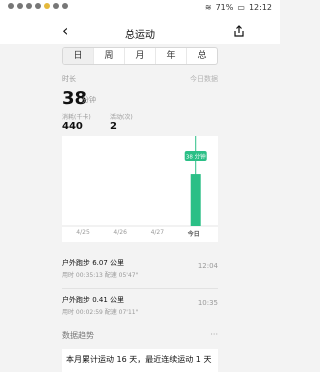 The width and height of the screenshot is (320, 372). What do you see at coordinates (207, 266) in the screenshot?
I see `workout-time: 12:04` at bounding box center [207, 266].